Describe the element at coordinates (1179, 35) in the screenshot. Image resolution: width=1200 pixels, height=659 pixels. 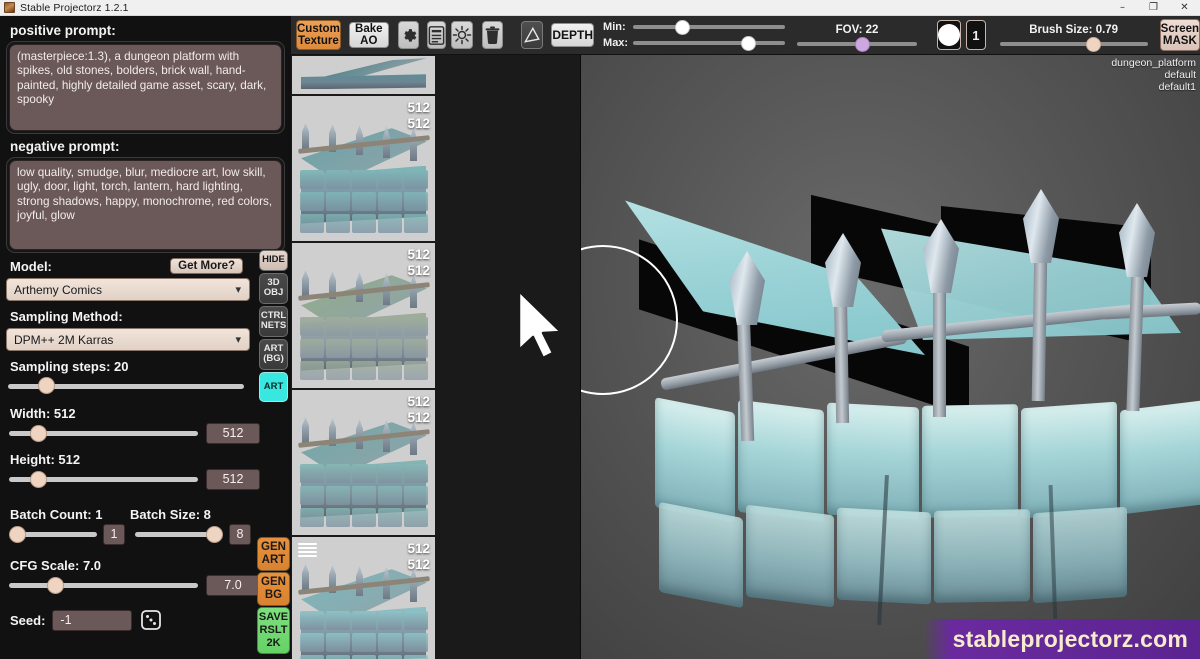
I see `screen-mask-button: Screen MASK` at that location.